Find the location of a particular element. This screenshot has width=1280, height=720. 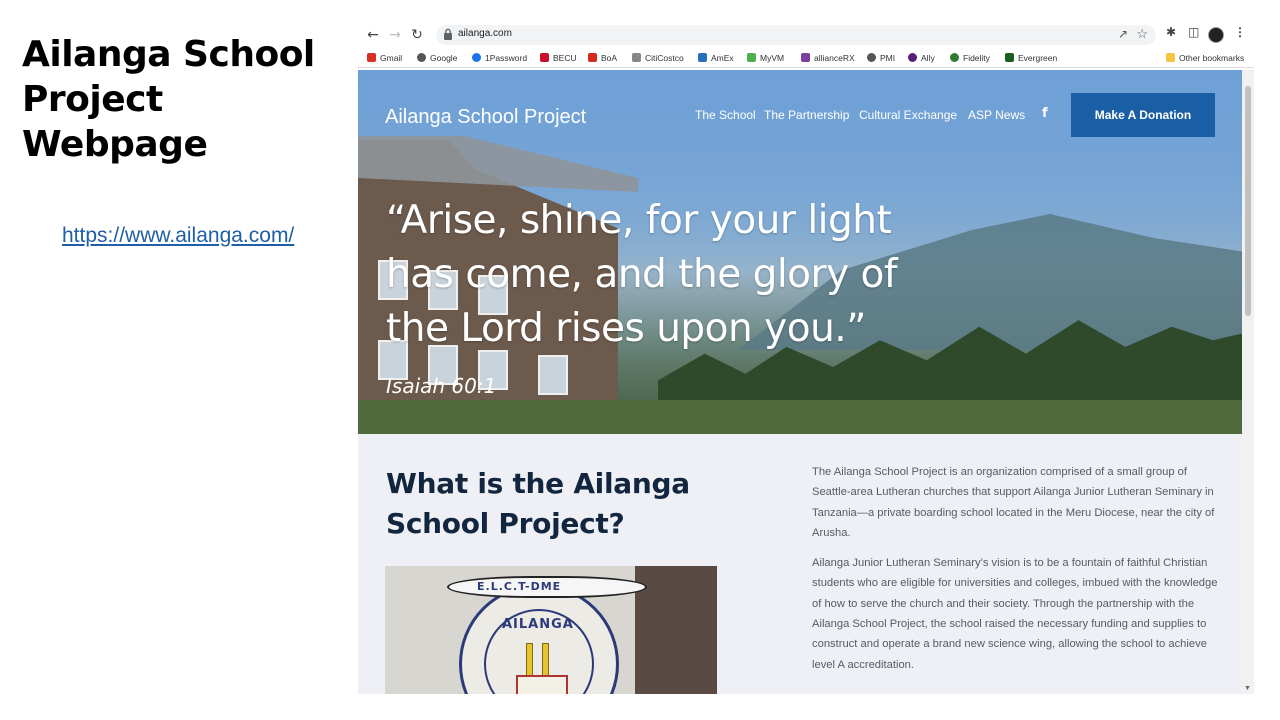

bookmark-fidelity: Fidelity is located at coordinates (970, 58).